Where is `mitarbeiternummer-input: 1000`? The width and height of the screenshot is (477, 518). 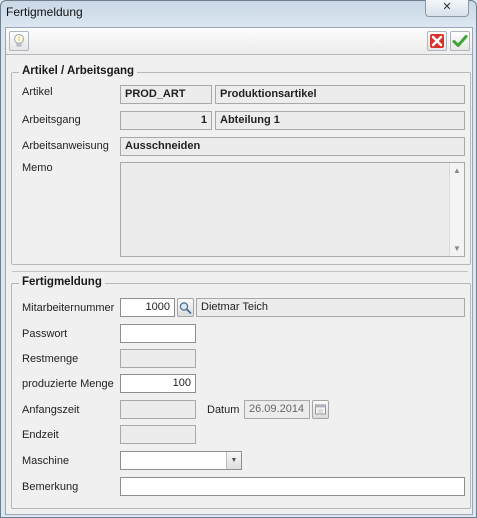
mitarbeiternummer-input: 1000 is located at coordinates (147, 307).